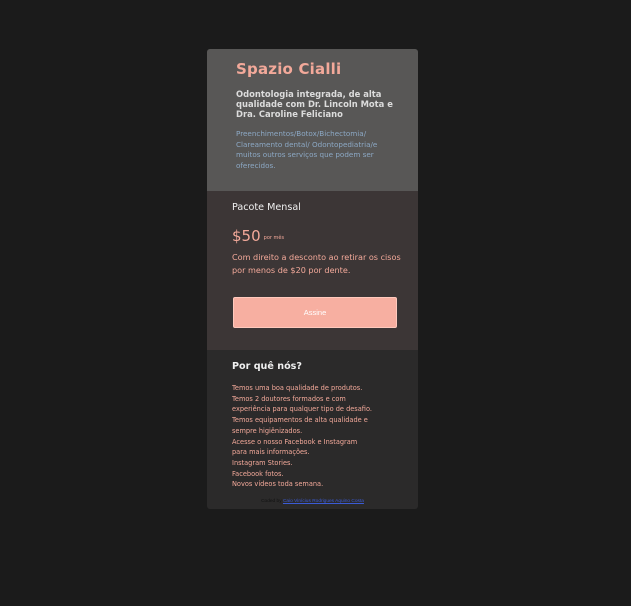  Describe the element at coordinates (300, 420) in the screenshot. I see `list-item: Temos equipamentos de alta qualidade e` at that location.